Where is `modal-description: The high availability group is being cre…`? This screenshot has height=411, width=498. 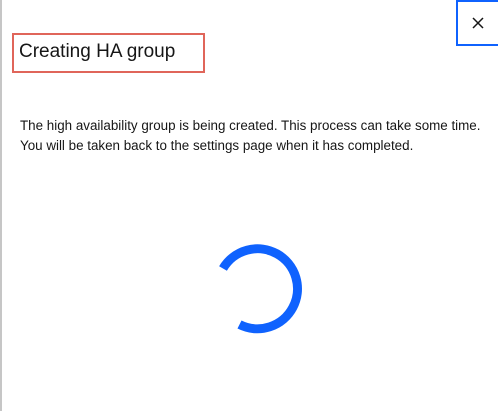 modal-description: The high availability group is being cre… is located at coordinates (250, 135).